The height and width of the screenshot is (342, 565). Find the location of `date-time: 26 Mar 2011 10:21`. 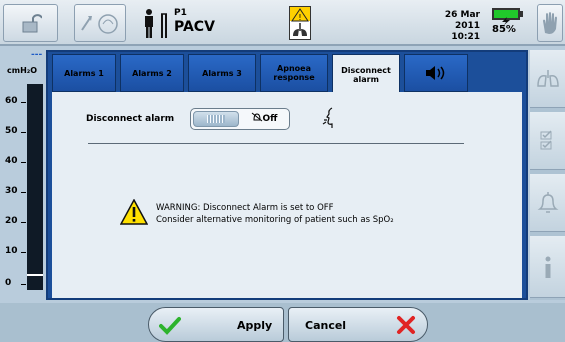

date-time: 26 Mar 2011 10:21 is located at coordinates (450, 26).